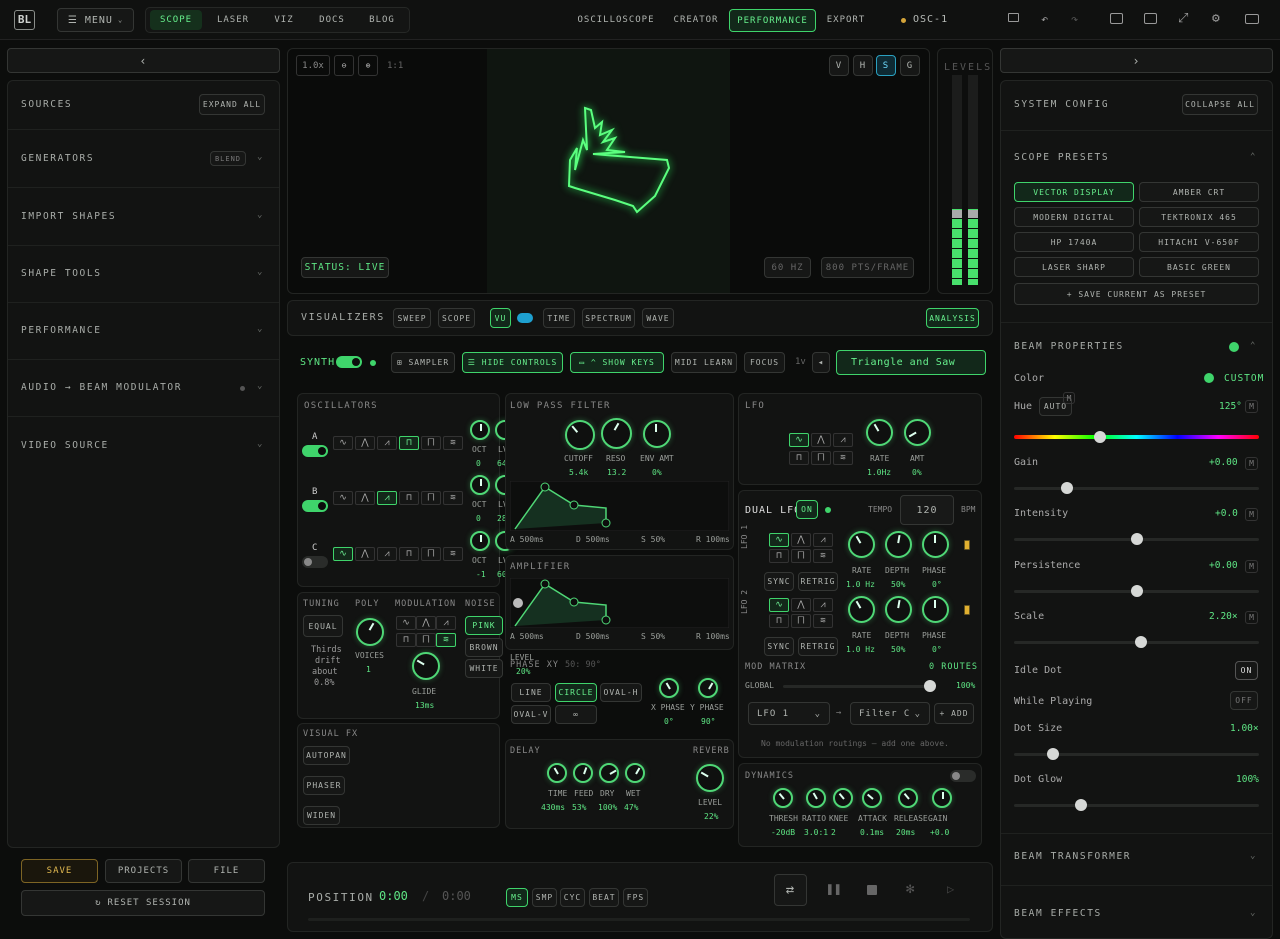  Describe the element at coordinates (908, 798) in the screenshot. I see `dynamics-knob` at that location.